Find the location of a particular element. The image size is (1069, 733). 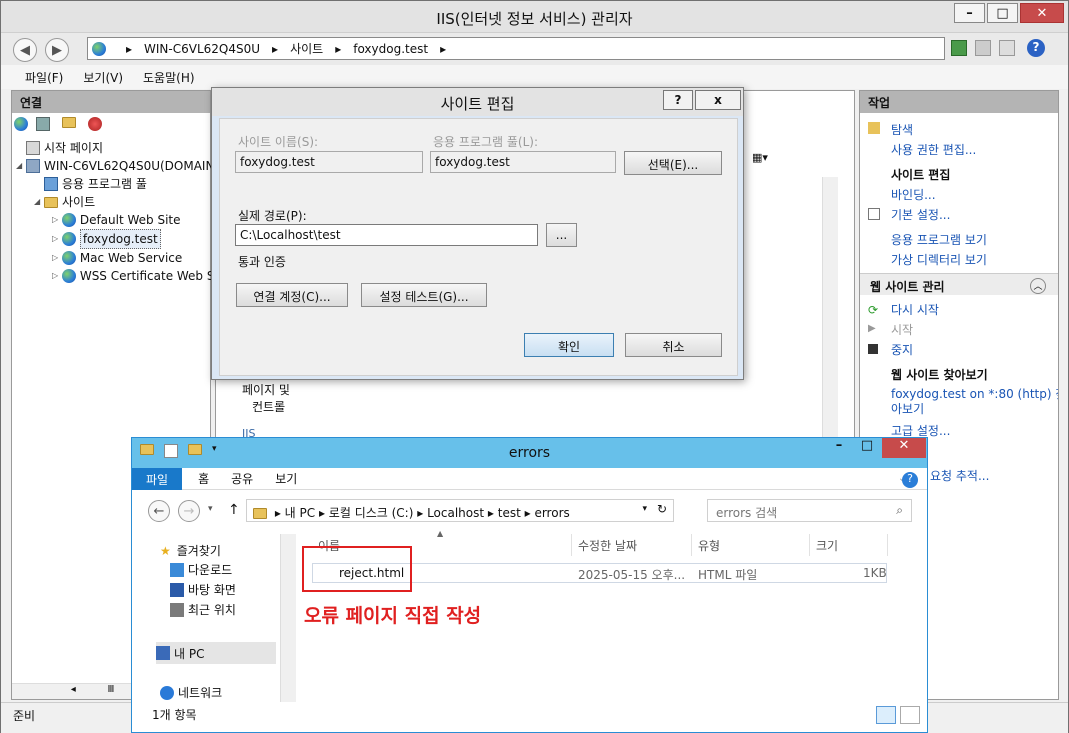

status-text: 준비 is located at coordinates (24, 716).